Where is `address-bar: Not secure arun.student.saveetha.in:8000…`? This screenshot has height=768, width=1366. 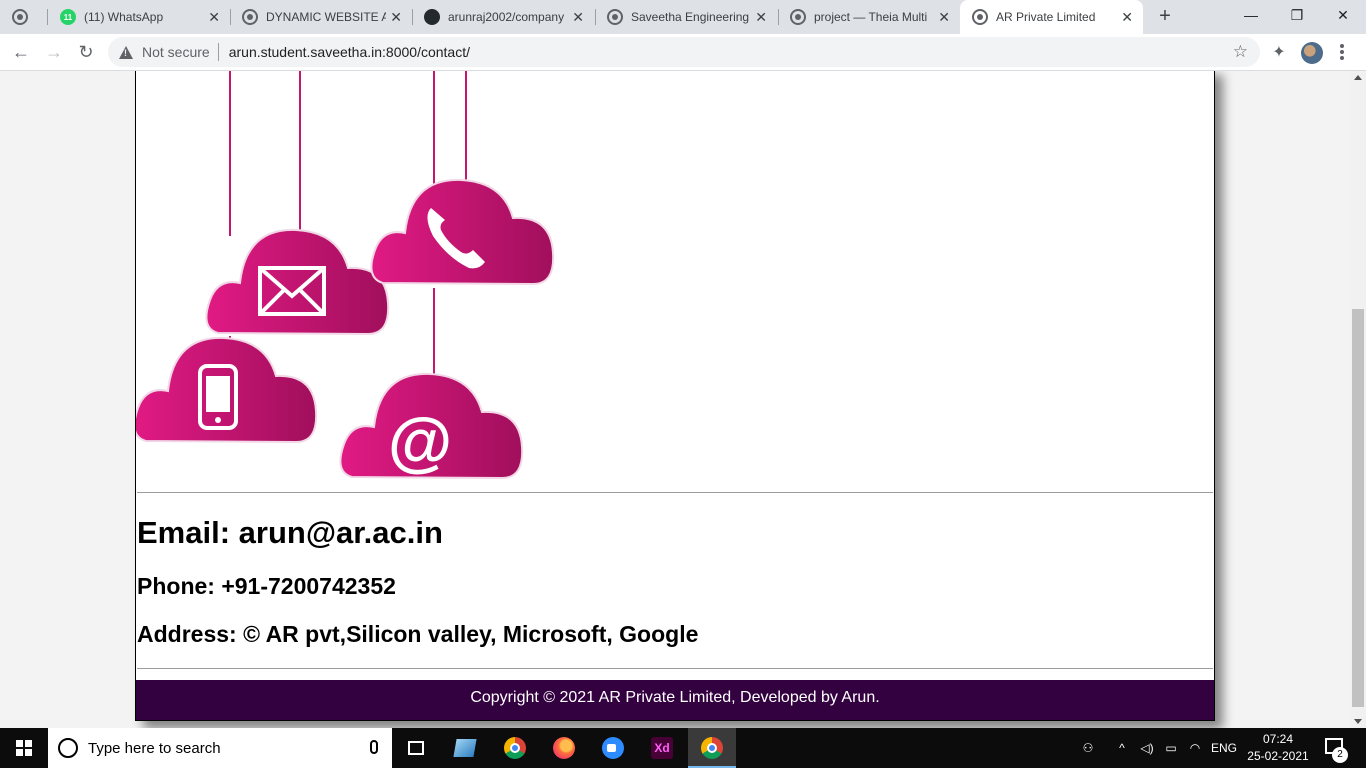 address-bar: Not secure arun.student.saveetha.in:8000… is located at coordinates (684, 52).